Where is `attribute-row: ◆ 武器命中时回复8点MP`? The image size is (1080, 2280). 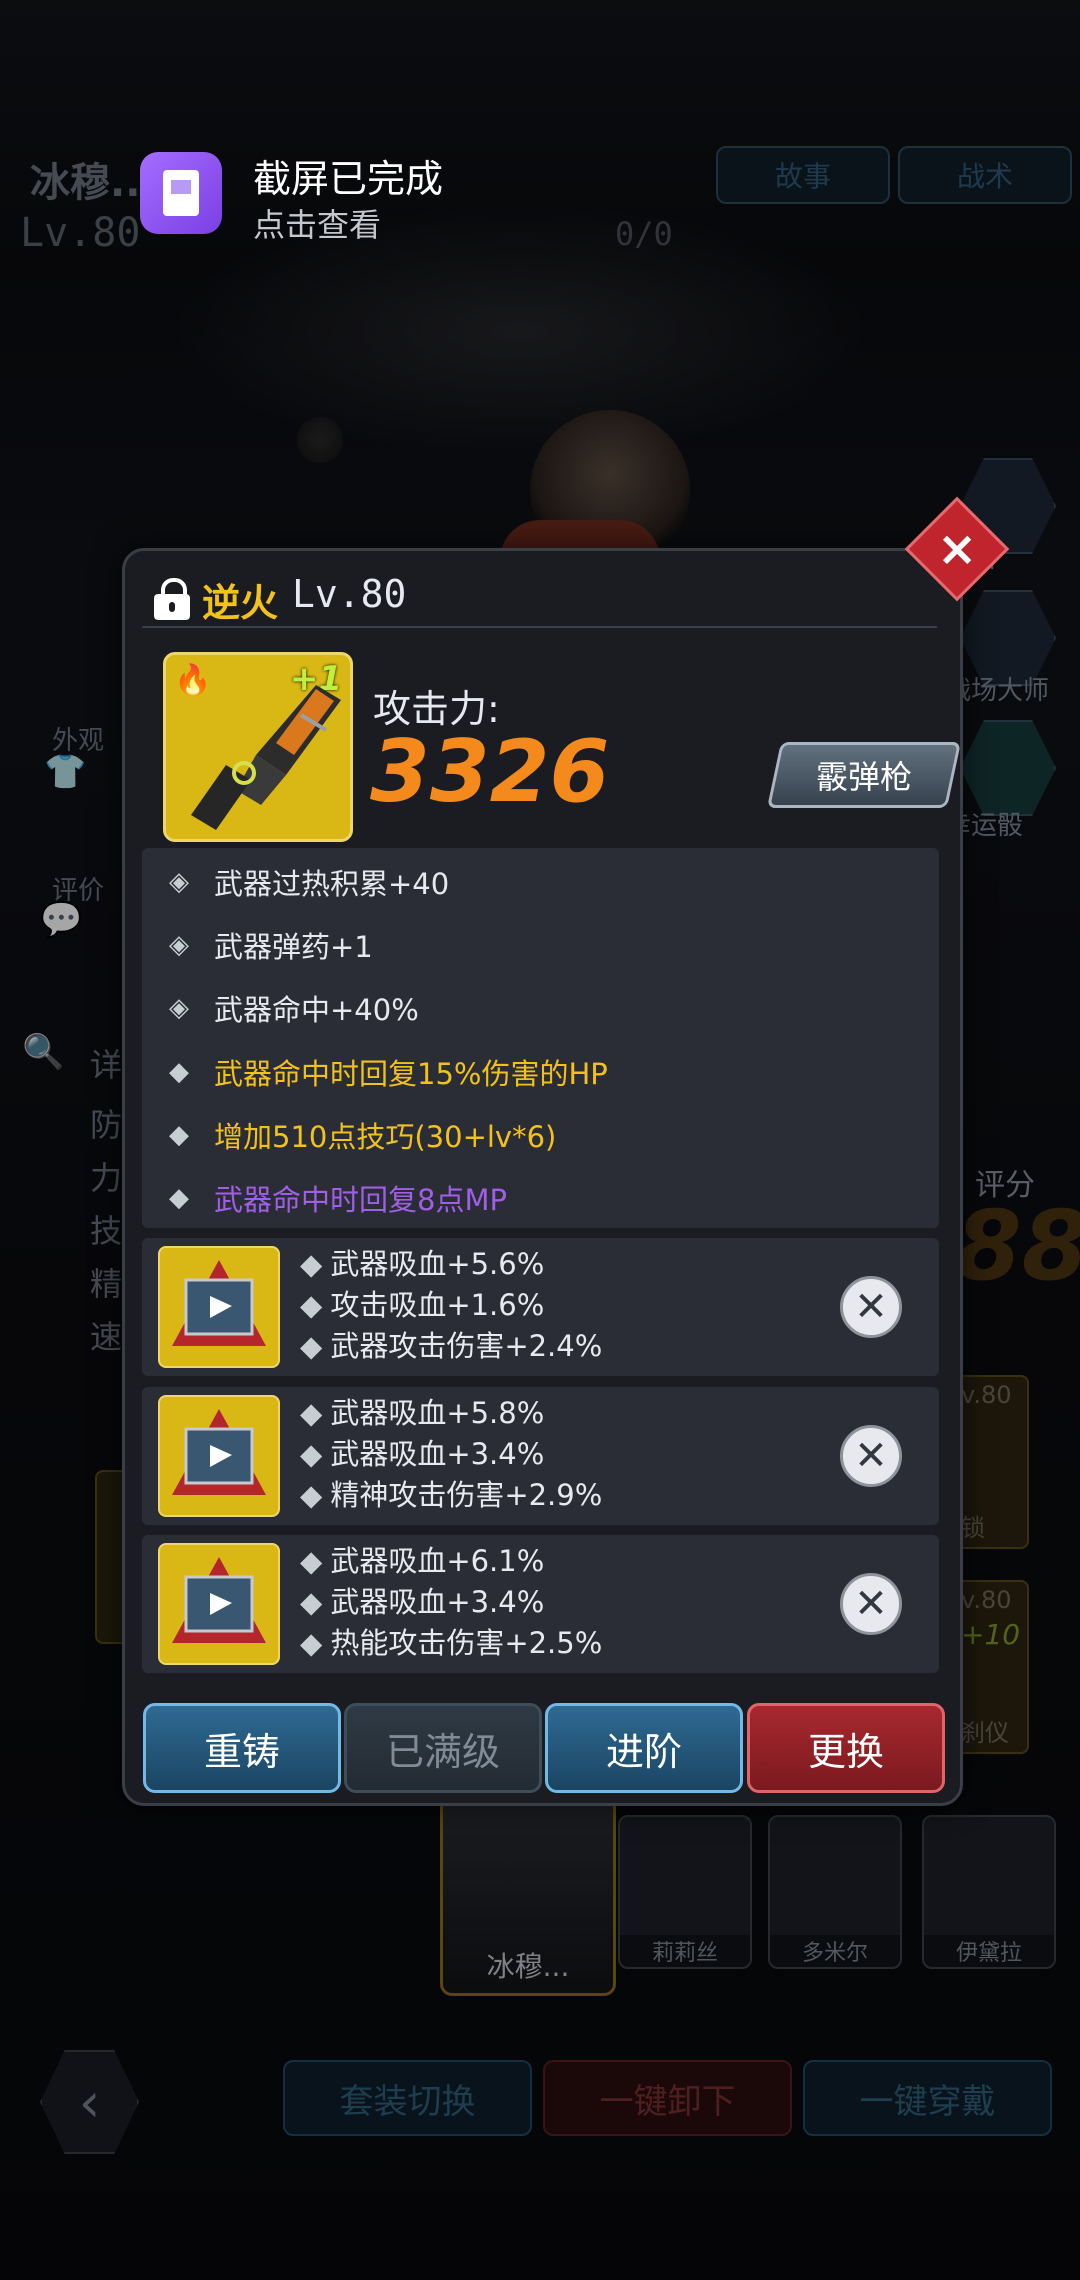
attribute-row: ◆ 武器命中时回复8点MP is located at coordinates (335, 1198).